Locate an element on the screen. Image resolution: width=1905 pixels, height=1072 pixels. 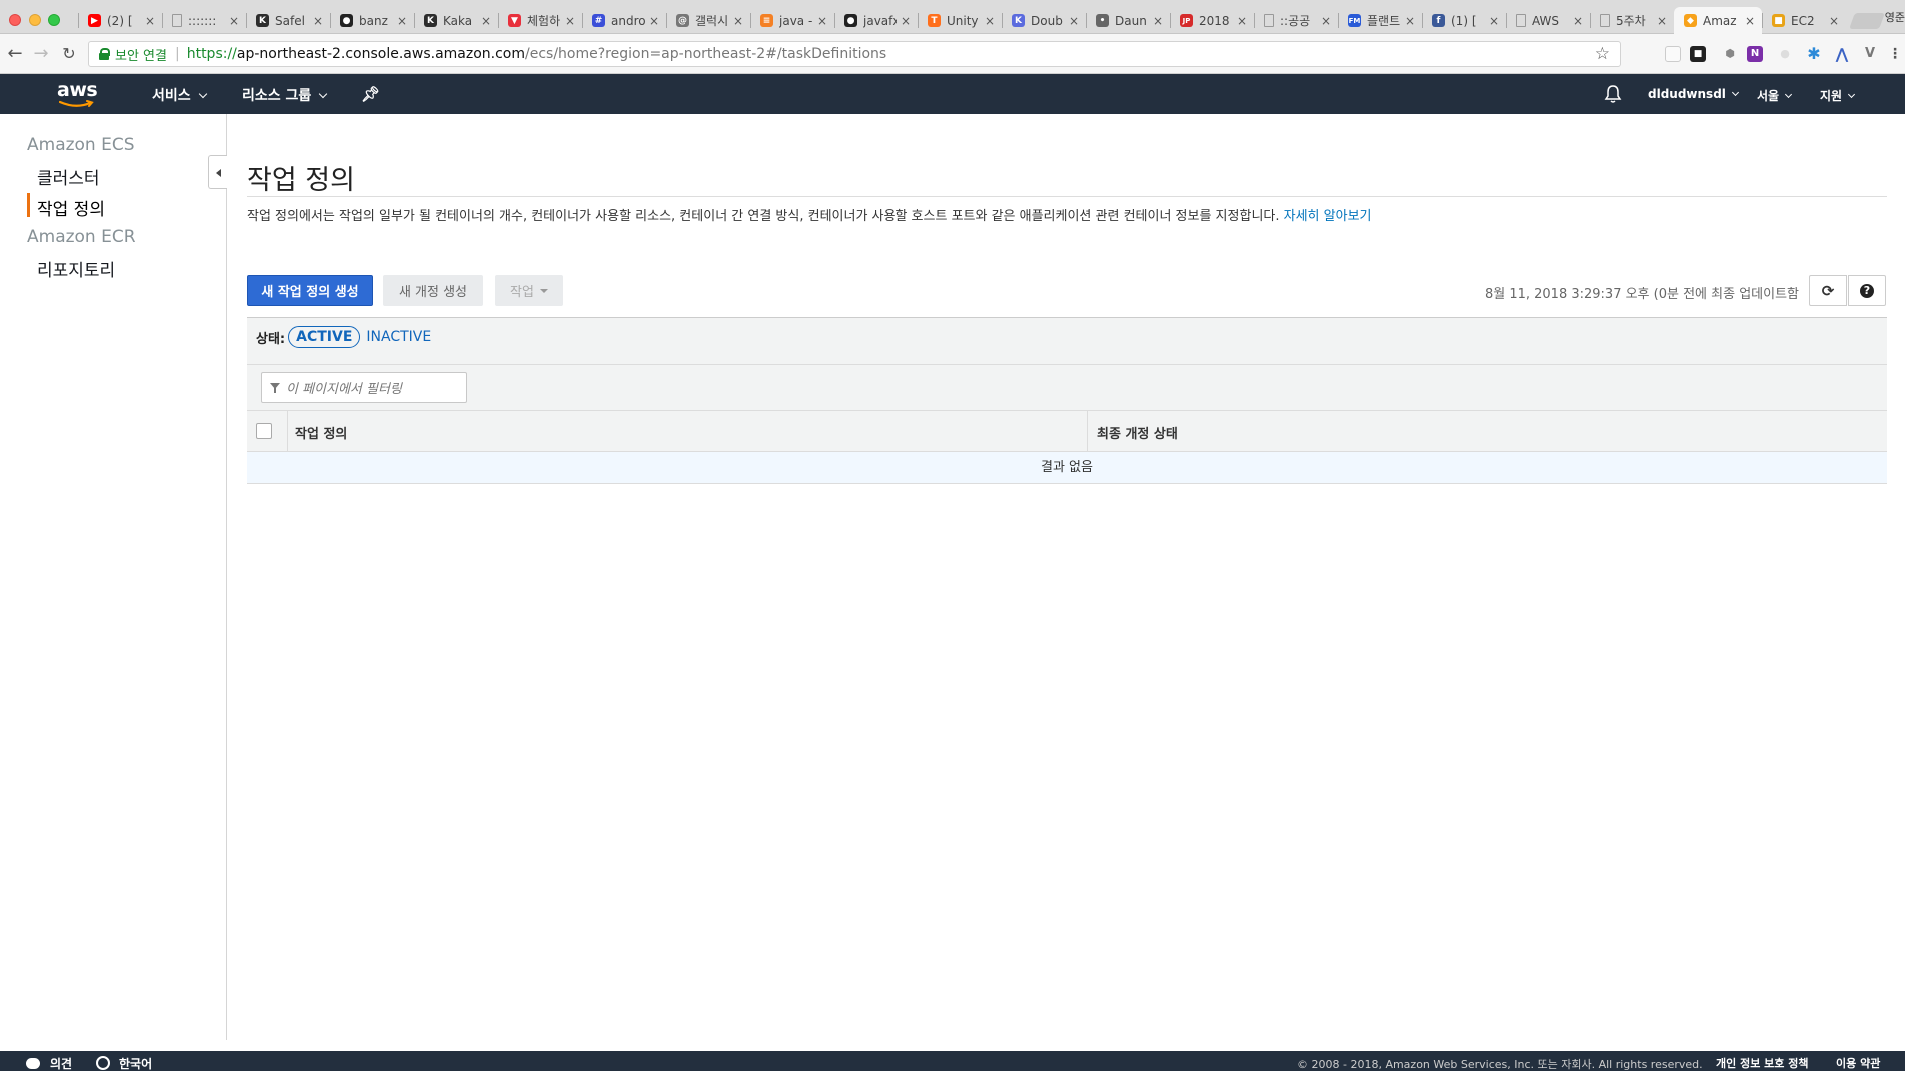
browser-tab: ● banz × is located at coordinates (372, 20).